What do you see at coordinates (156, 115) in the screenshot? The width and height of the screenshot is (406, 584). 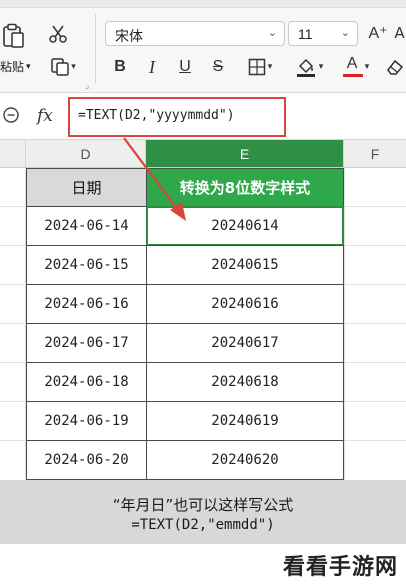 I see `formula-text: =TEXT(D2,"yyyymmdd")` at bounding box center [156, 115].